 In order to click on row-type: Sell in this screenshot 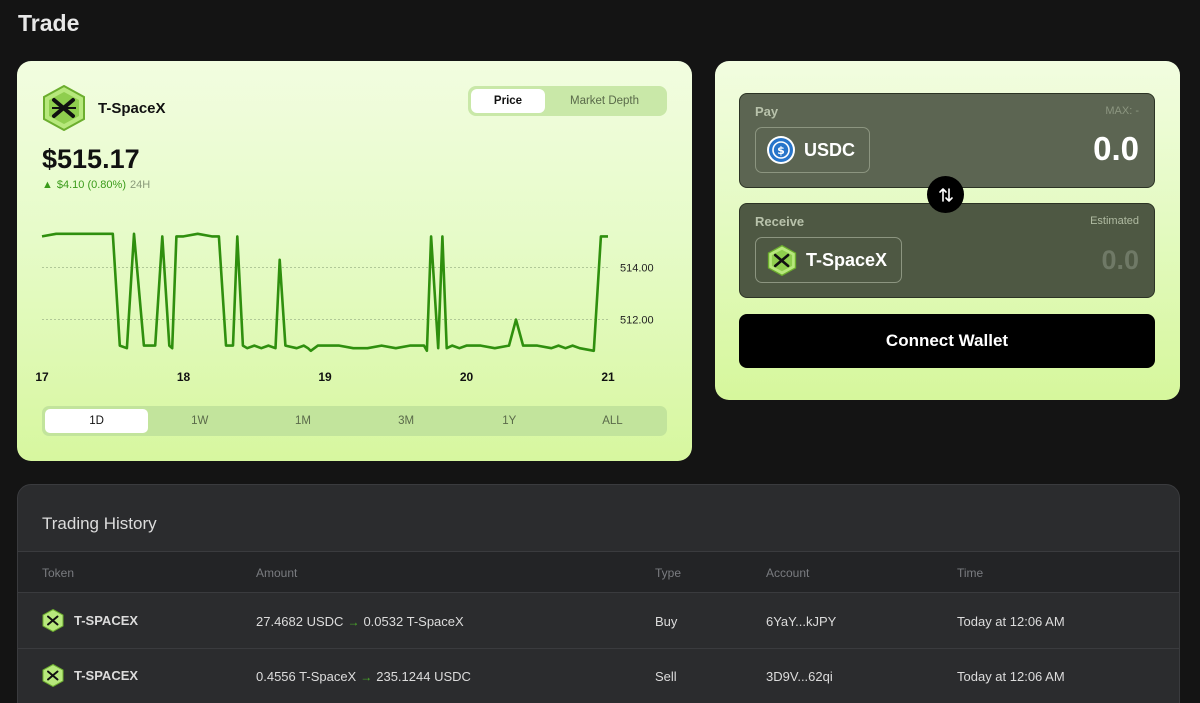, I will do `click(666, 676)`.